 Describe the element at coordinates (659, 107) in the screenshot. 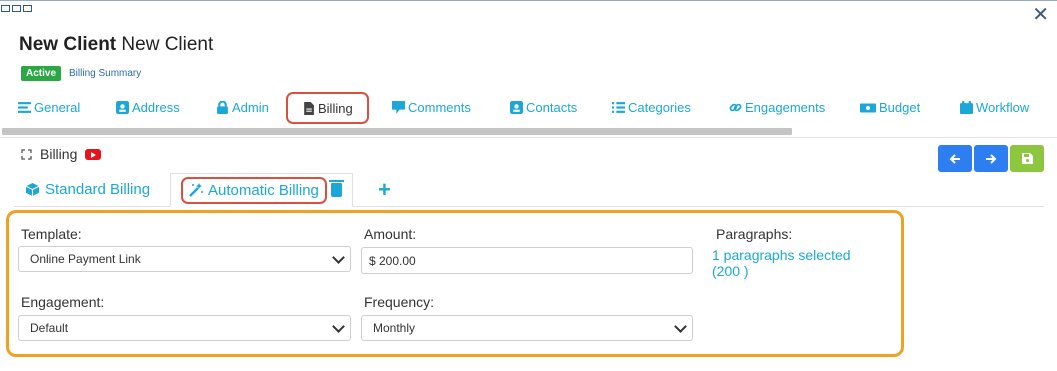

I see `tab-label: Categories` at that location.